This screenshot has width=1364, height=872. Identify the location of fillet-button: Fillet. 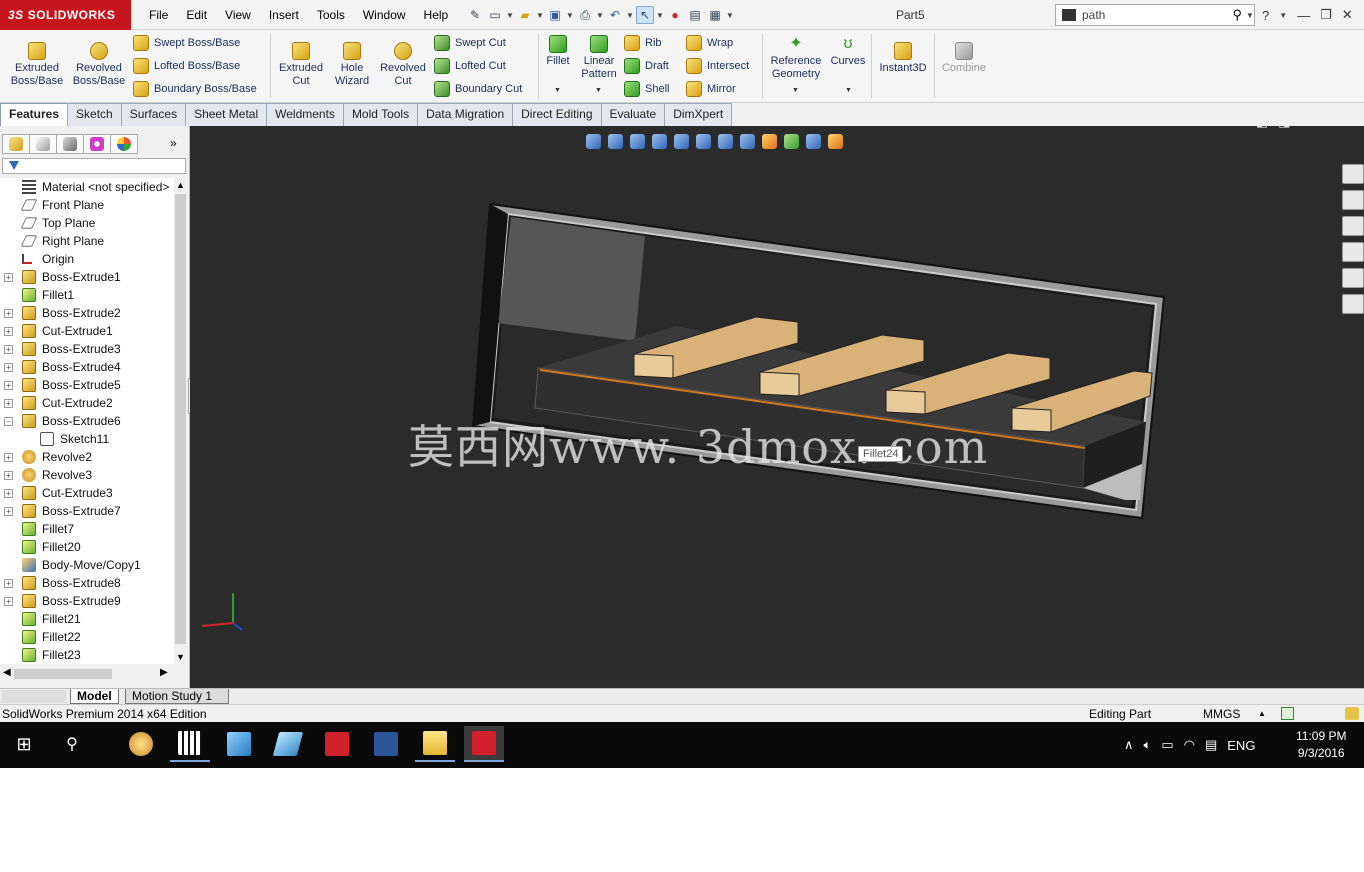
(558, 51).